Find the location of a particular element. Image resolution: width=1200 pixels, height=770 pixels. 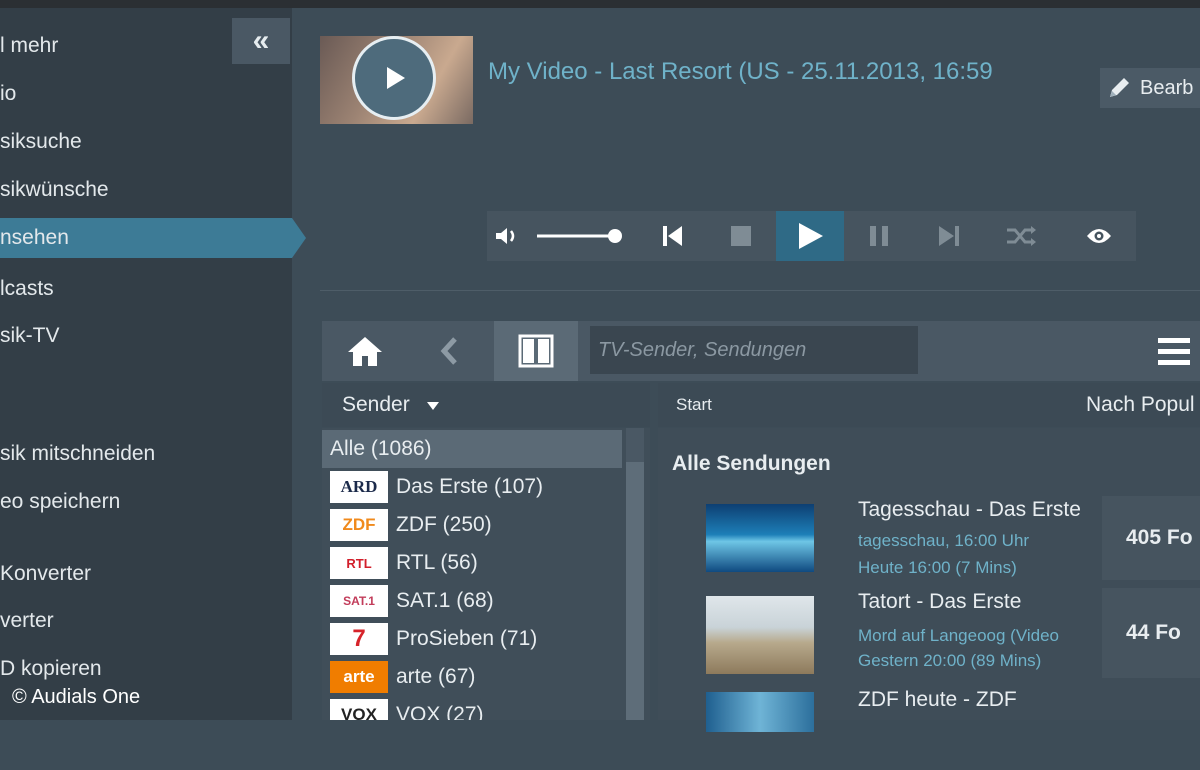

channel-row-ard: ARD Das Erste (107) is located at coordinates (472, 487).